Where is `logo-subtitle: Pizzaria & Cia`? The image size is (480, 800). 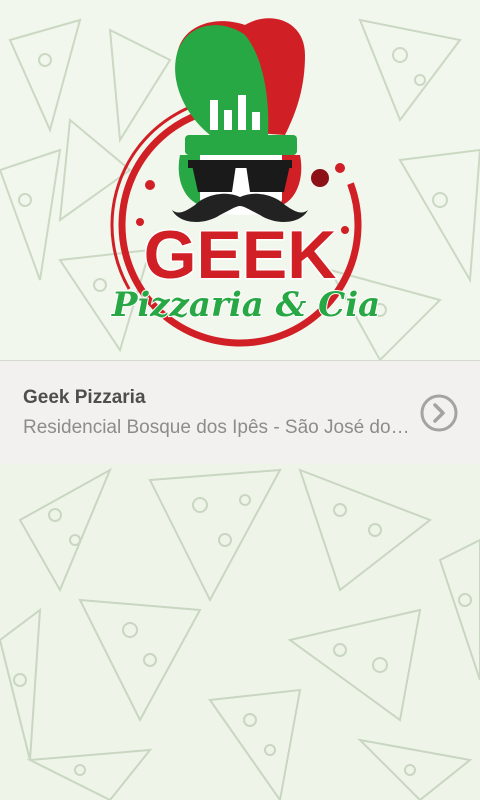 logo-subtitle: Pizzaria & Cia is located at coordinates (245, 305).